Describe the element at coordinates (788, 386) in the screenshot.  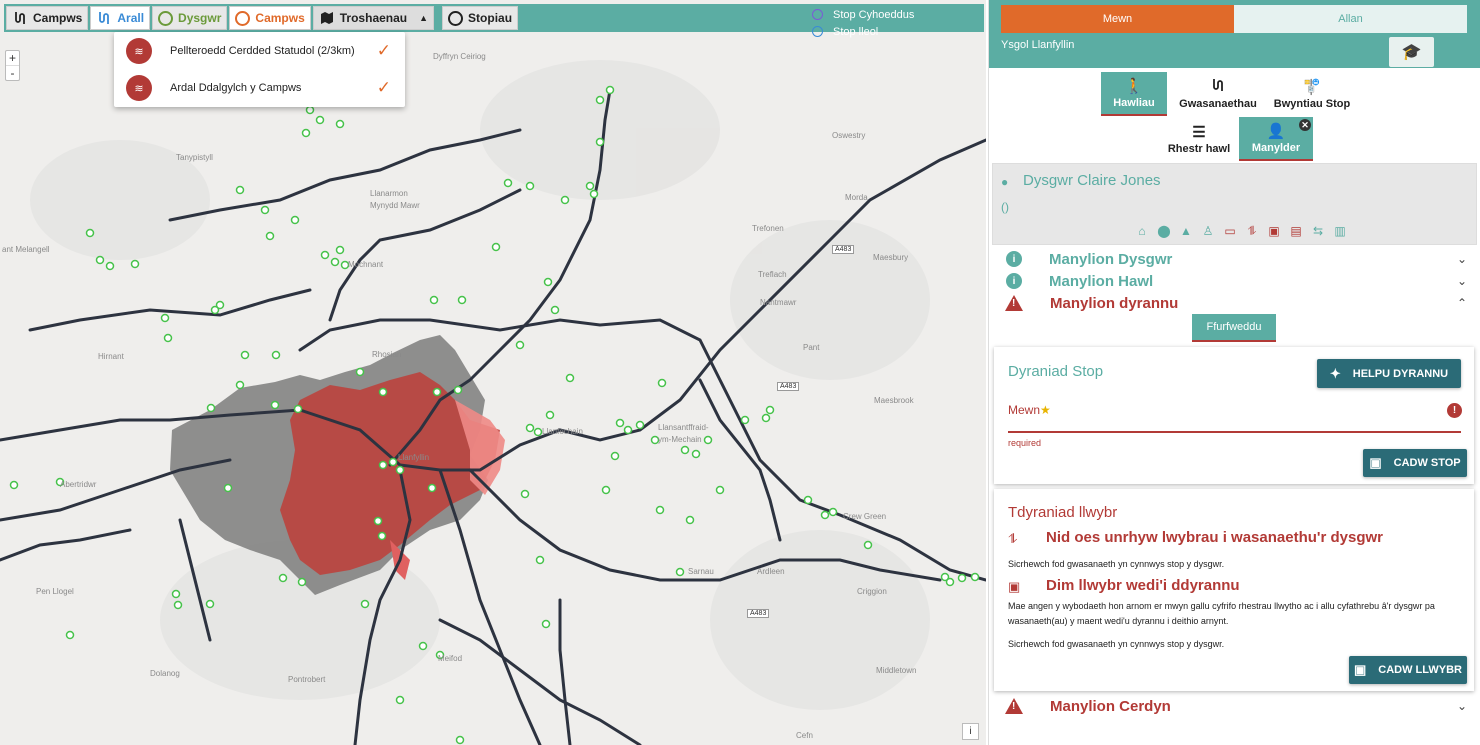
I see `road-label: A483` at that location.